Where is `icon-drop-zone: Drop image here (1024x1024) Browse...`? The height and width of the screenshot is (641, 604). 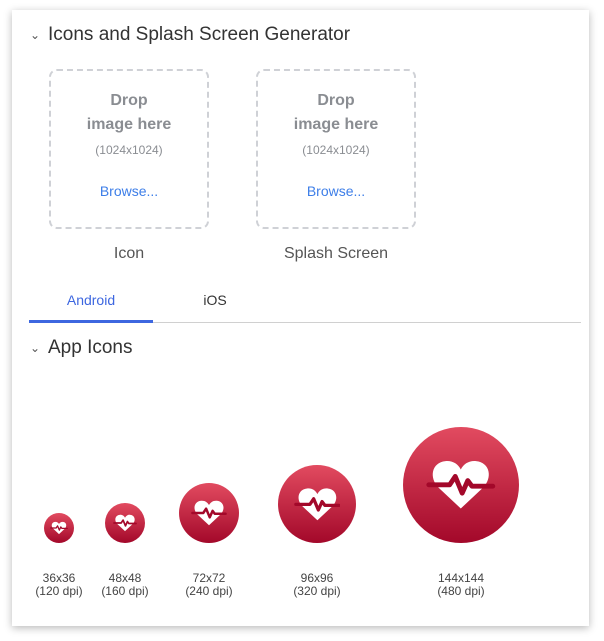
icon-drop-zone: Drop image here (1024x1024) Browse... is located at coordinates (129, 149).